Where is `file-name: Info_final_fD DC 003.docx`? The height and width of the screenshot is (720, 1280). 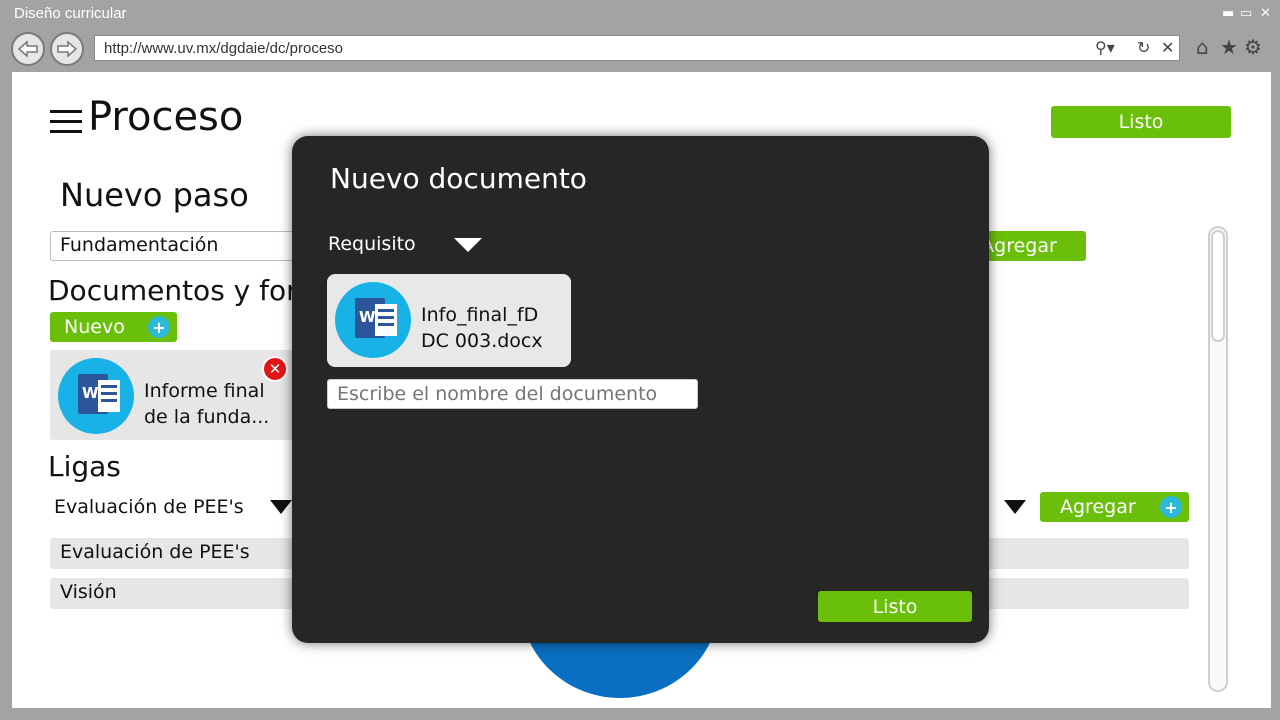 file-name: Info_final_fD DC 003.docx is located at coordinates (482, 328).